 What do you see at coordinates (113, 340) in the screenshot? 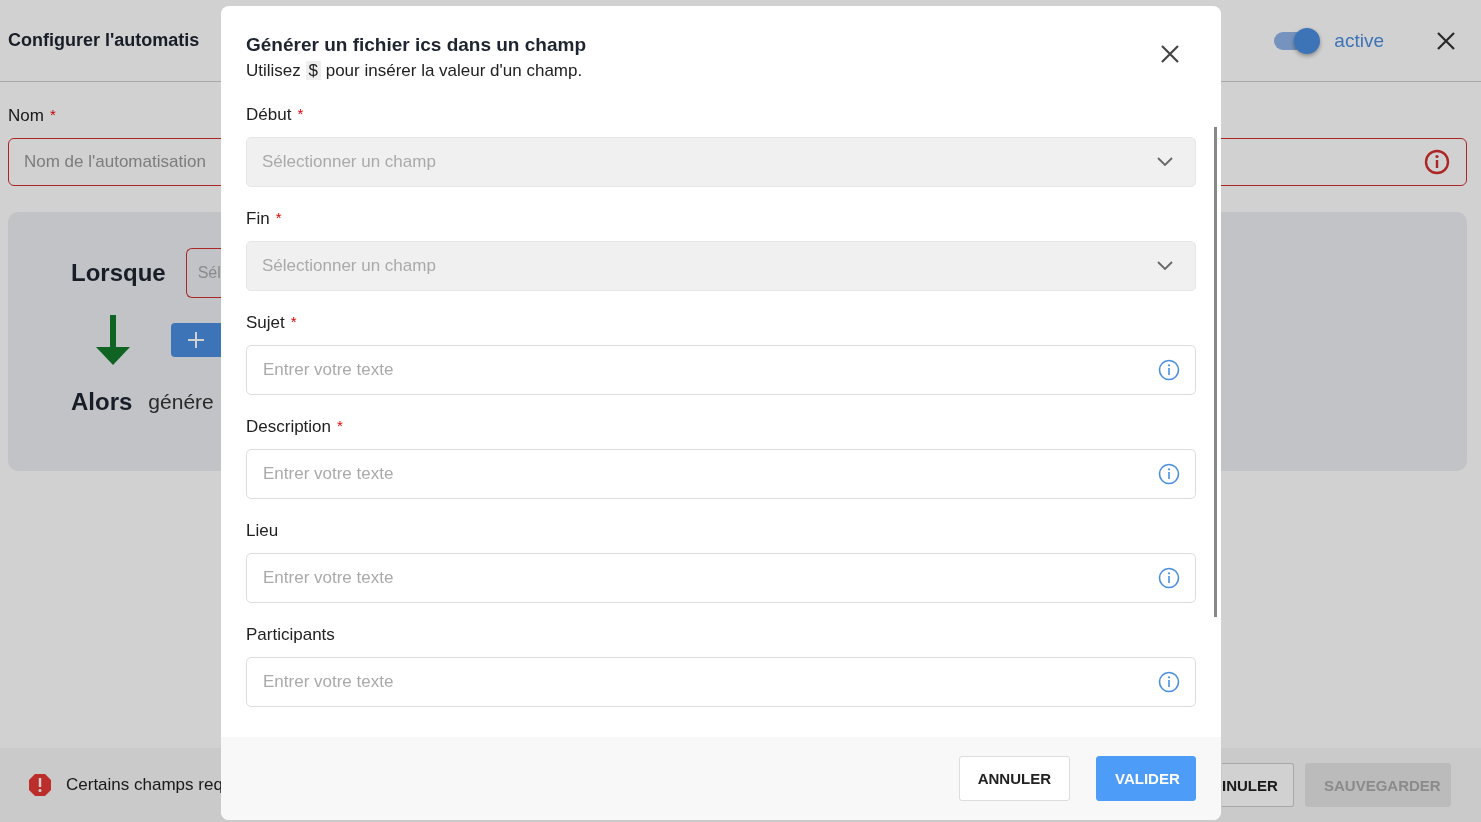
I see `down-arrow-icon` at bounding box center [113, 340].